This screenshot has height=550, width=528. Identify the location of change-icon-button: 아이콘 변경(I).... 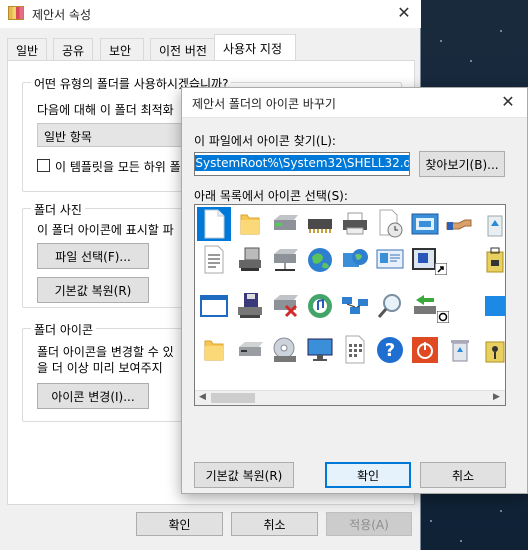
(93, 396).